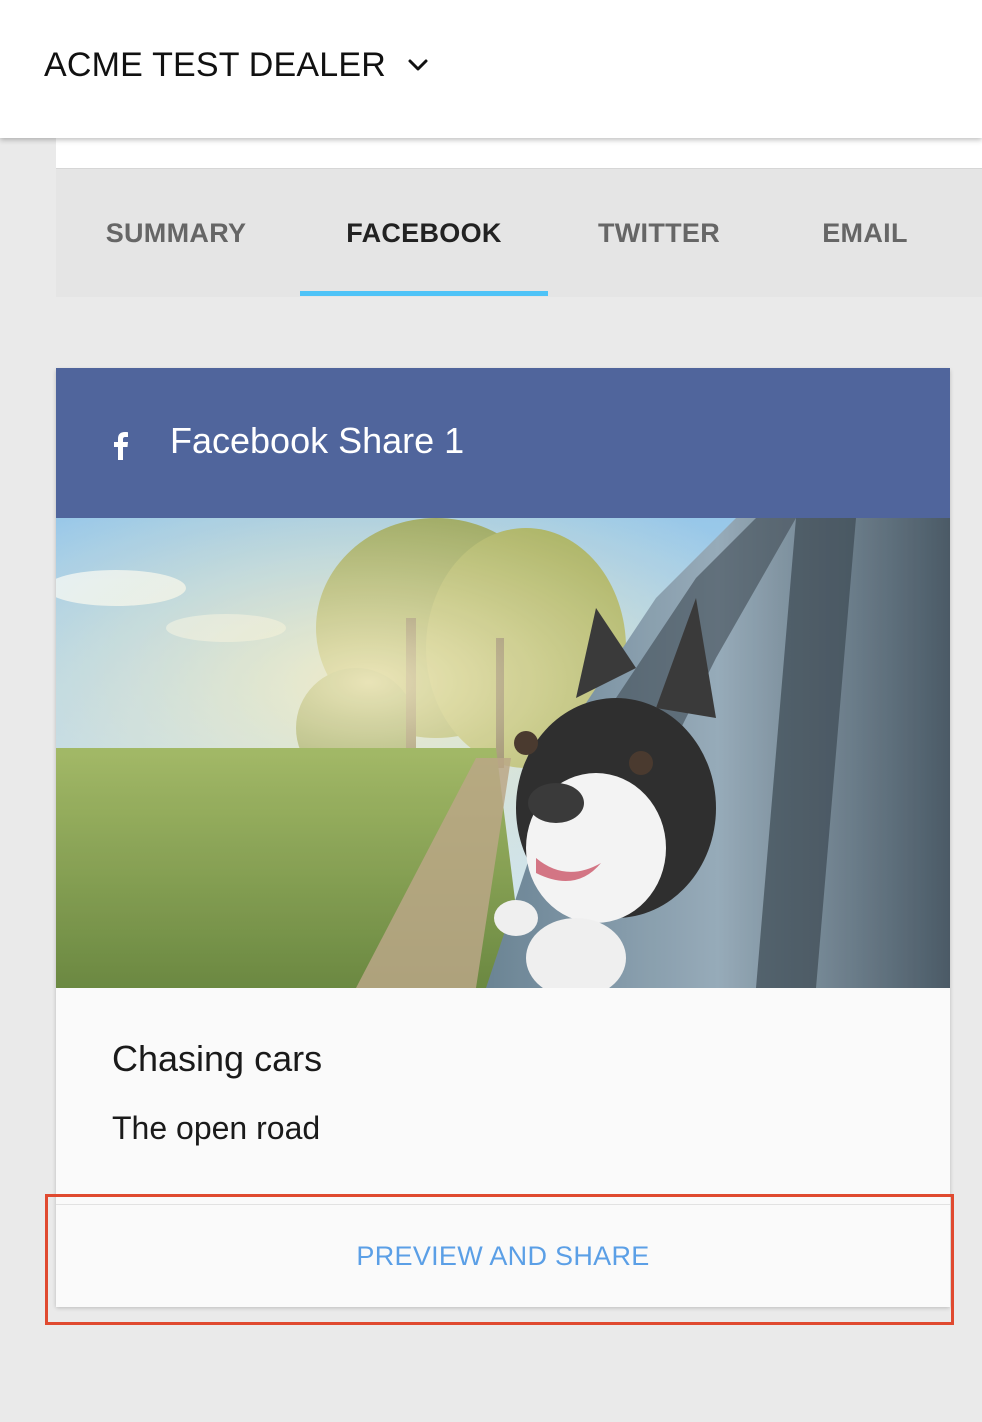  What do you see at coordinates (491, 69) in the screenshot?
I see `top-app-bar: ACME TEST DEALER` at bounding box center [491, 69].